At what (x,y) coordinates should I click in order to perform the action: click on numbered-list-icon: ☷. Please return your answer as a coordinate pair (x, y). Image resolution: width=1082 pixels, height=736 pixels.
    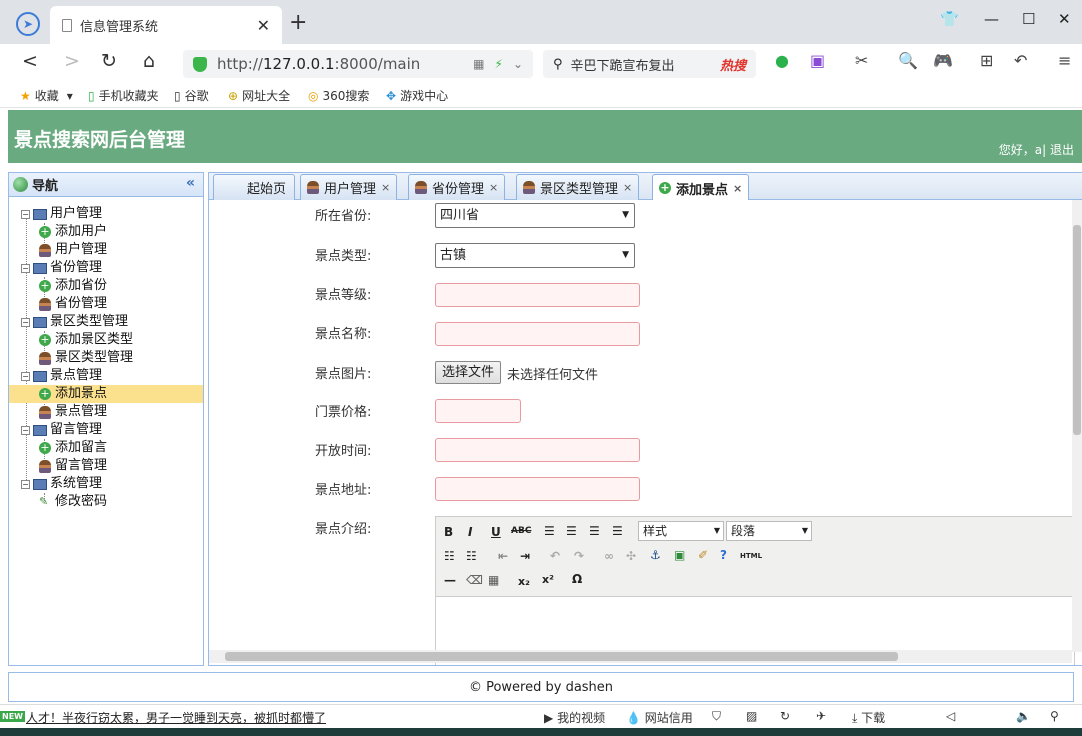
    Looking at the image, I should click on (471, 556).